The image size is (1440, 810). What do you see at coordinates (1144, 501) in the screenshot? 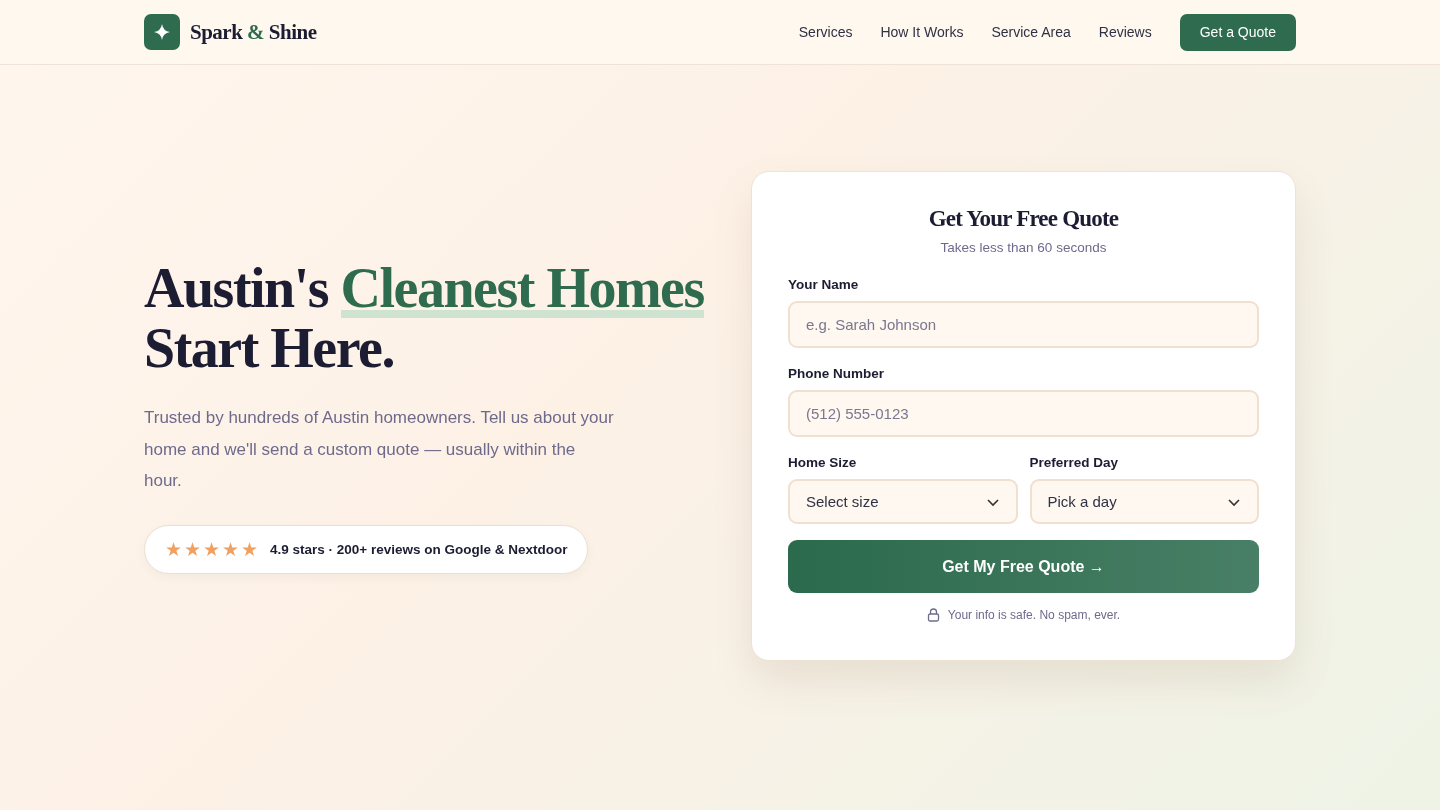
I see `select-field: Pick a day` at bounding box center [1144, 501].